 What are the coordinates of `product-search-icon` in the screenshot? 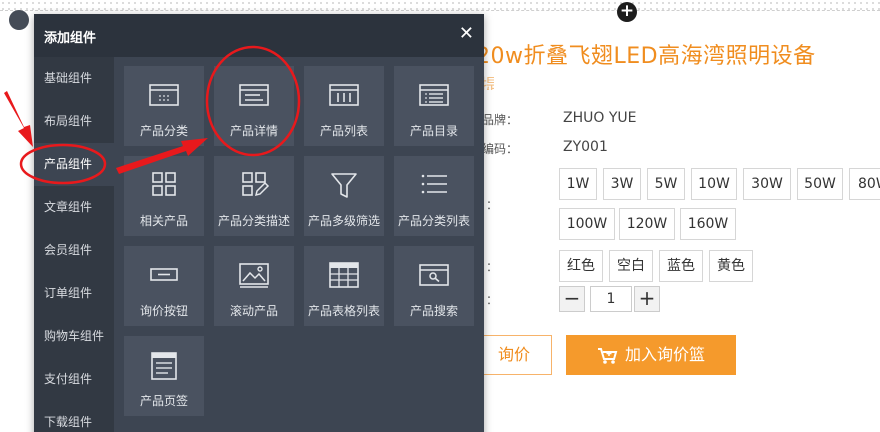 It's located at (434, 275).